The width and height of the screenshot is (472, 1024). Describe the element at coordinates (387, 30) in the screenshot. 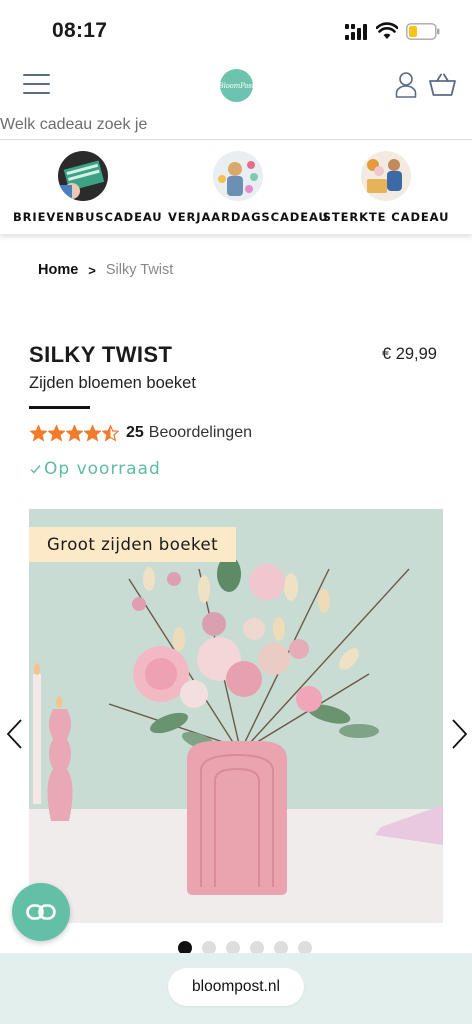

I see `wifi-icon` at that location.